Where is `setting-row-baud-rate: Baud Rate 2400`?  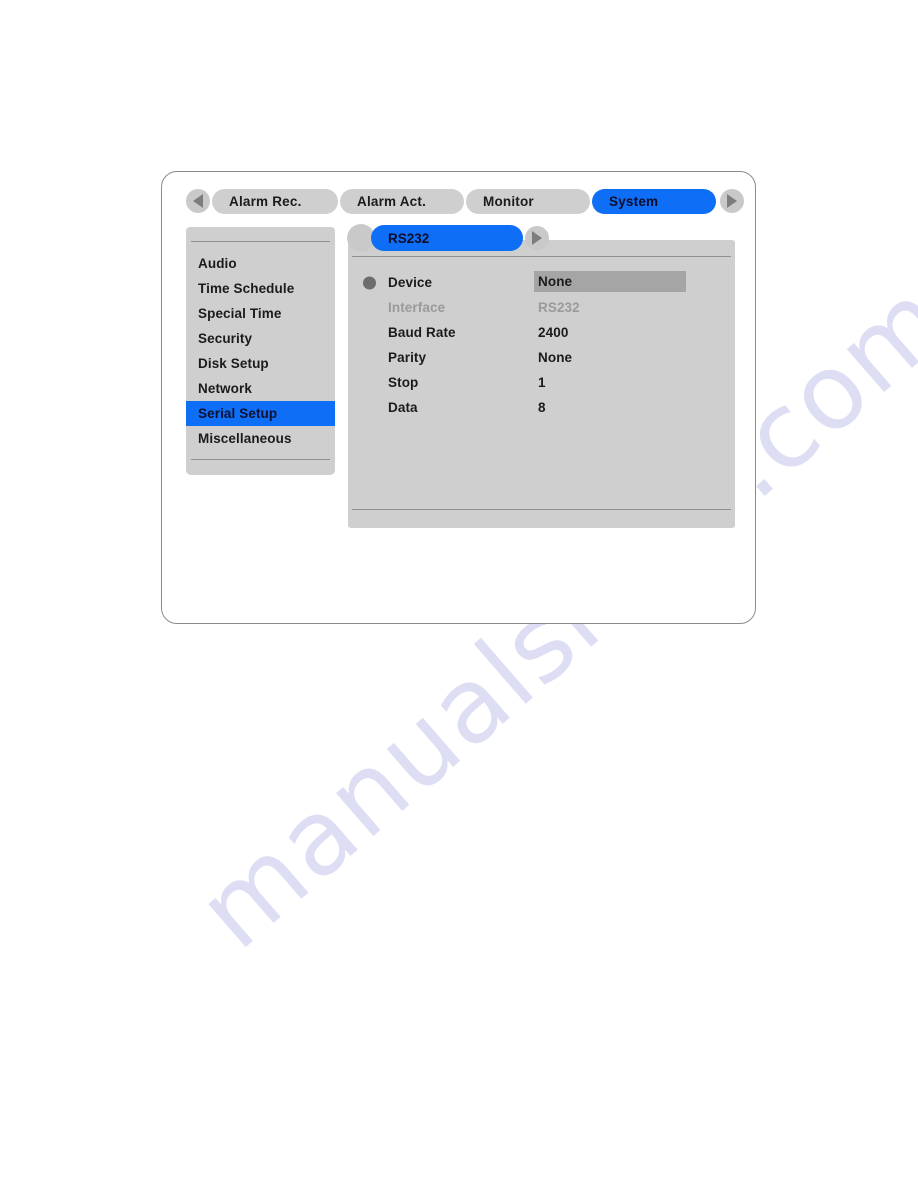 setting-row-baud-rate: Baud Rate 2400 is located at coordinates (541, 332).